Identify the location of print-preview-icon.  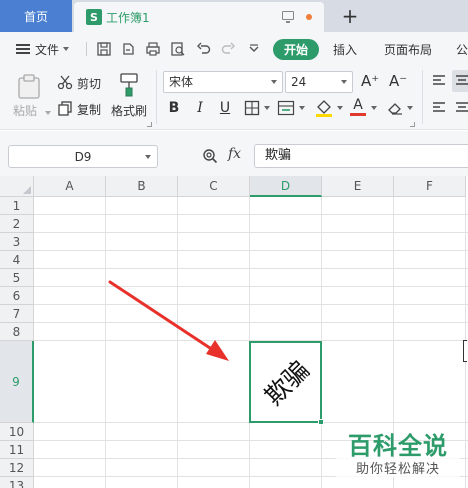
(178, 49).